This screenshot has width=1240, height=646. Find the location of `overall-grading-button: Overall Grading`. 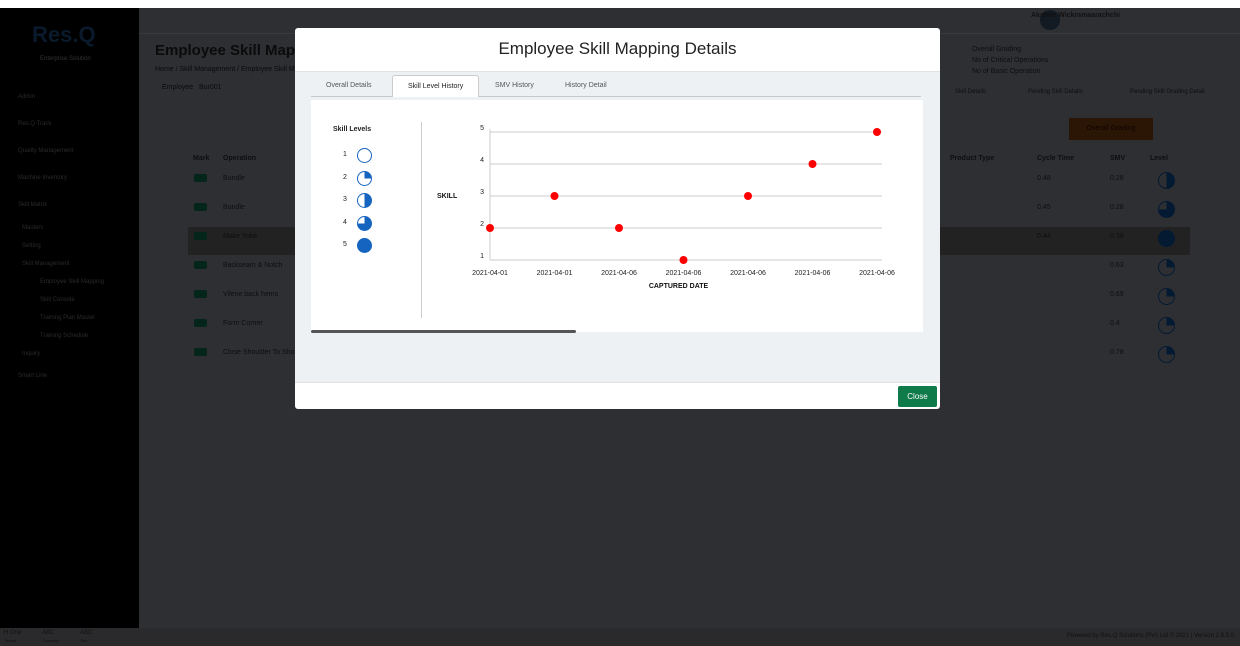

overall-grading-button: Overall Grading is located at coordinates (1111, 129).